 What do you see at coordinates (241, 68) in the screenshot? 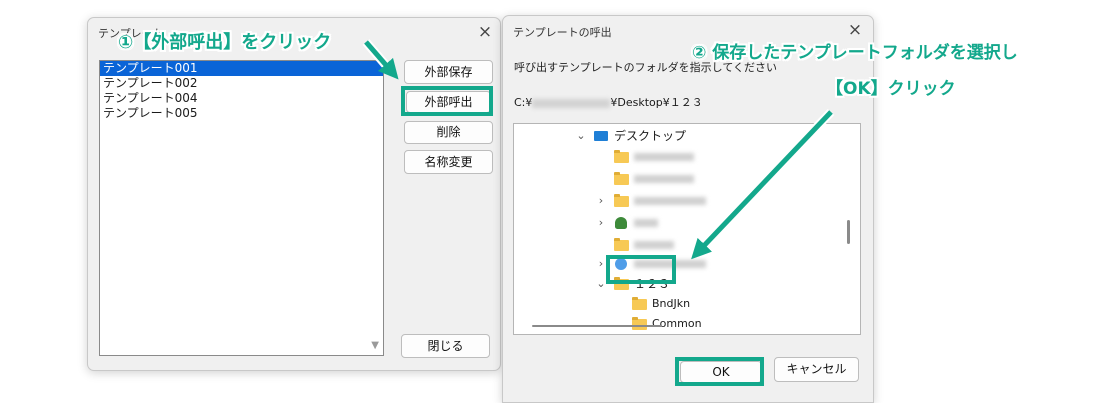
I see `list-item: テンプレート001` at bounding box center [241, 68].